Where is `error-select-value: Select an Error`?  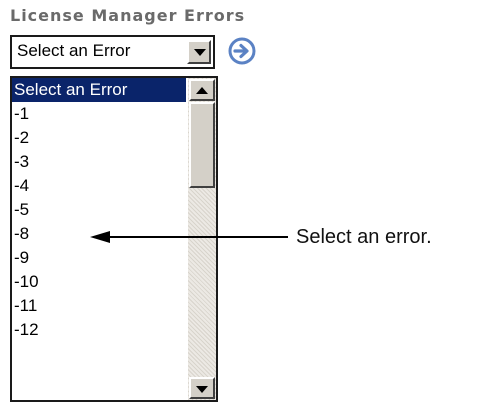
error-select-value: Select an Error is located at coordinates (74, 50).